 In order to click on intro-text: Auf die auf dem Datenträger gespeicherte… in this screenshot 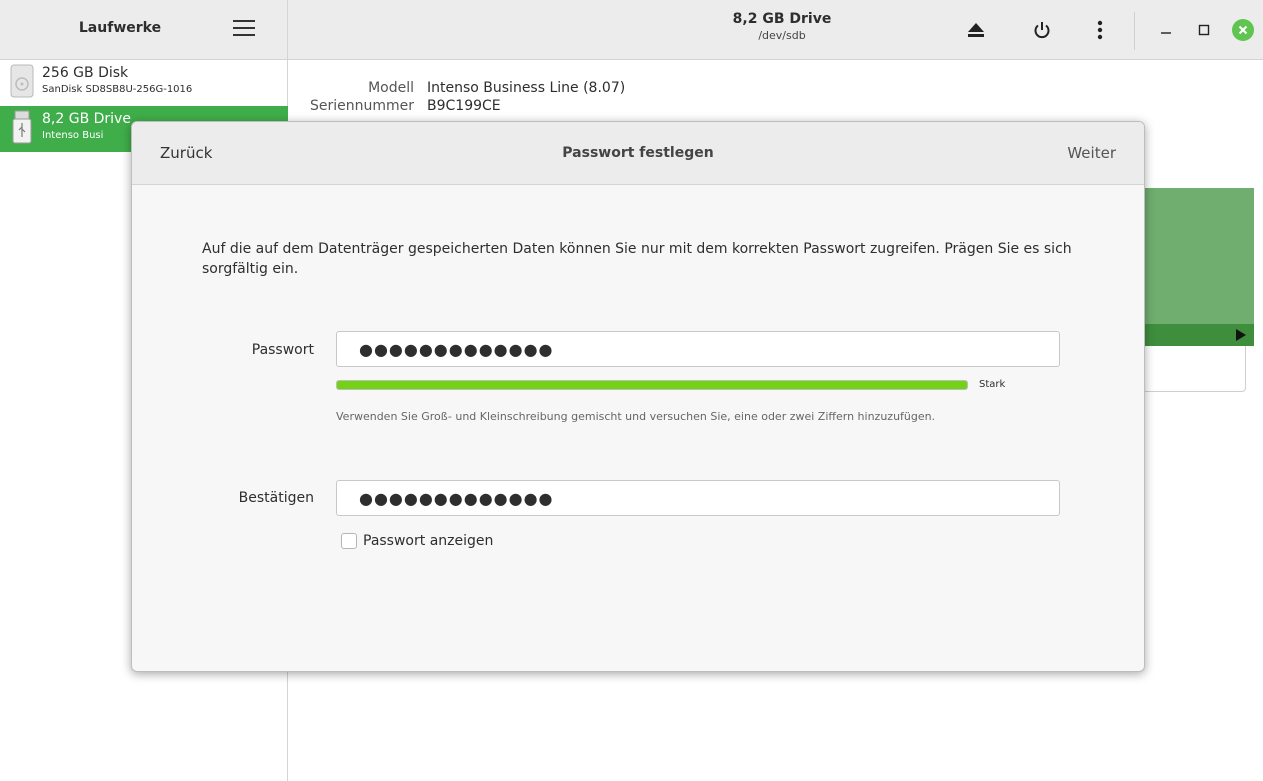, I will do `click(637, 259)`.